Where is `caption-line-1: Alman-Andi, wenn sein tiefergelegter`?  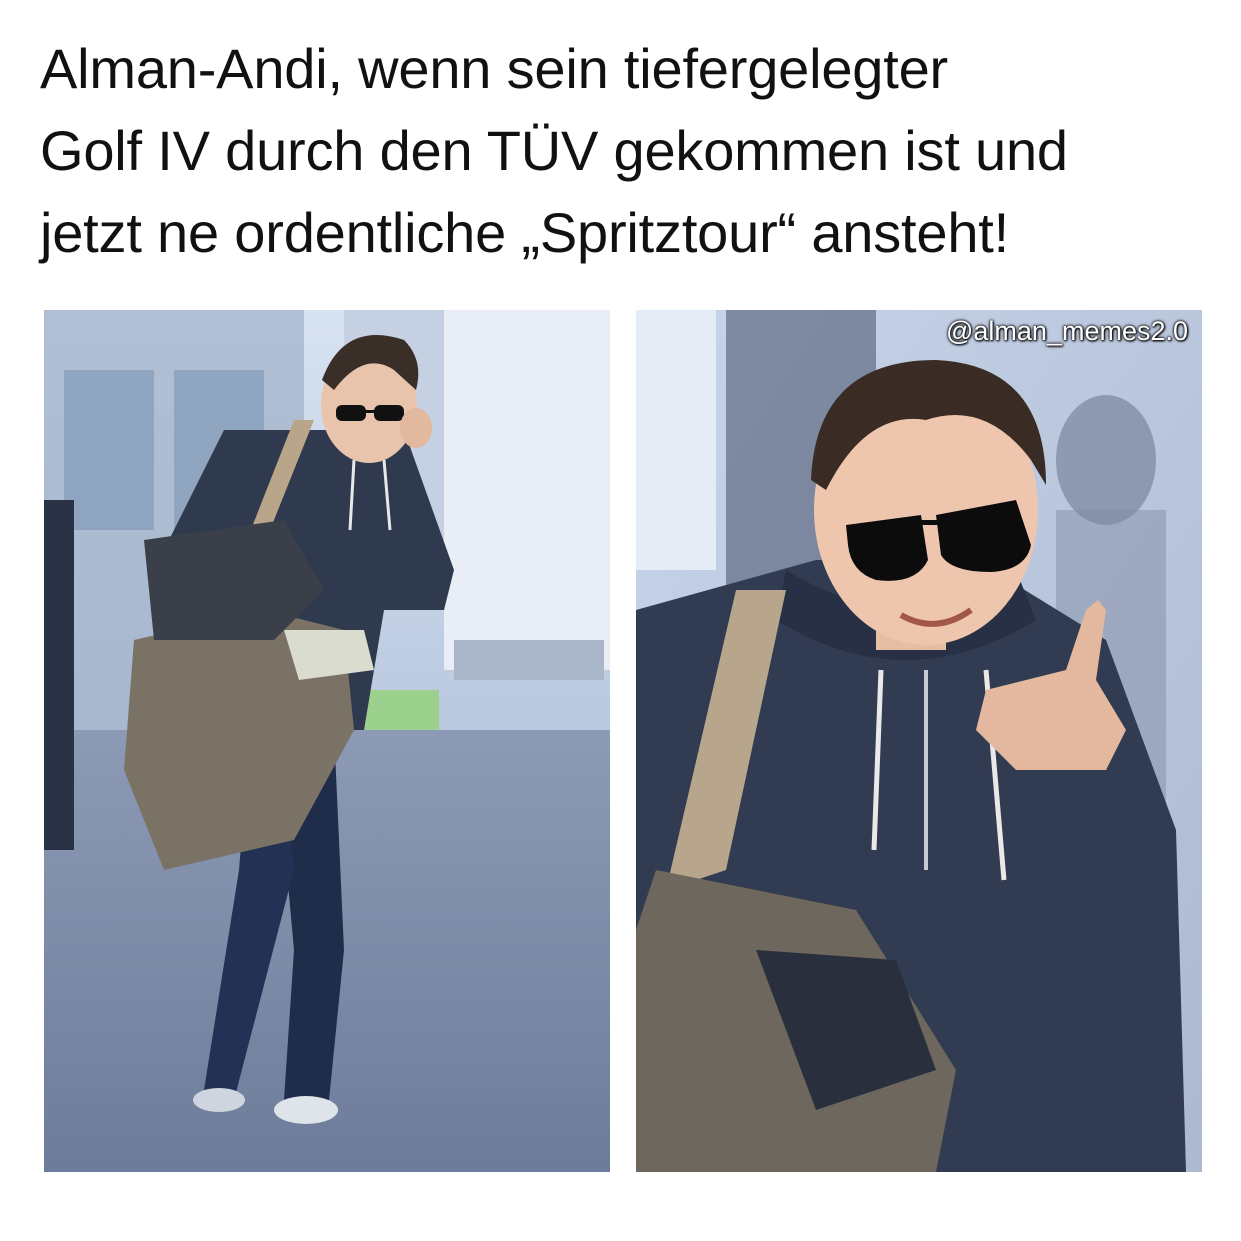
caption-line-1: Alman-Andi, wenn sein tiefergelegter is located at coordinates (494, 68).